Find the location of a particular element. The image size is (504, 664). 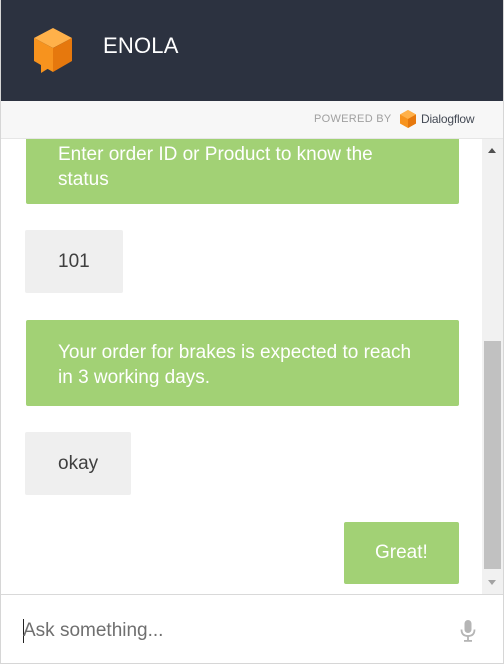

dialogflow-brand: Dialogflow is located at coordinates (448, 119).